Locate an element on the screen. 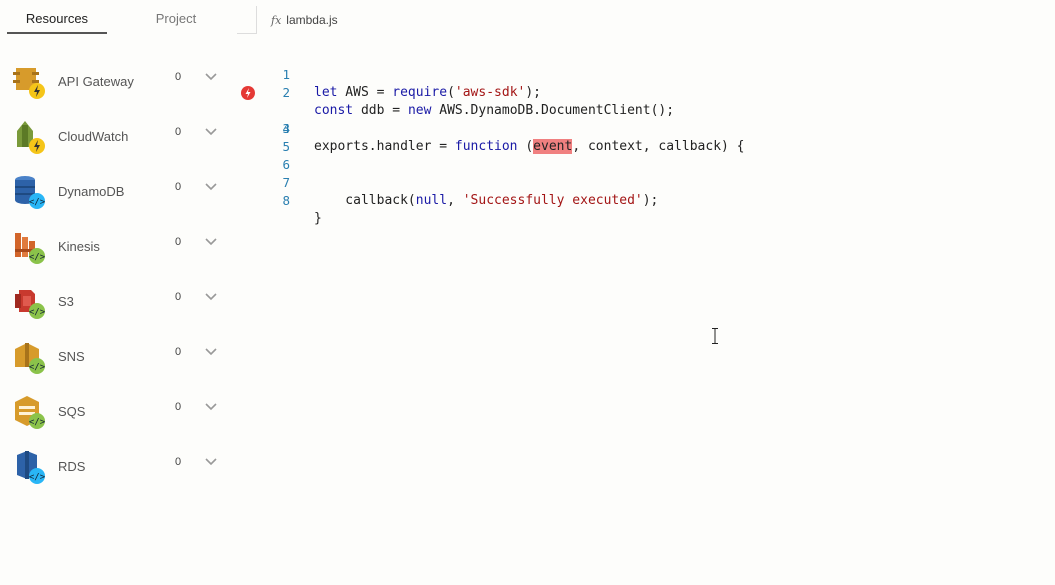 This screenshot has width=1055, height=585. function-icon: fx is located at coordinates (276, 20).